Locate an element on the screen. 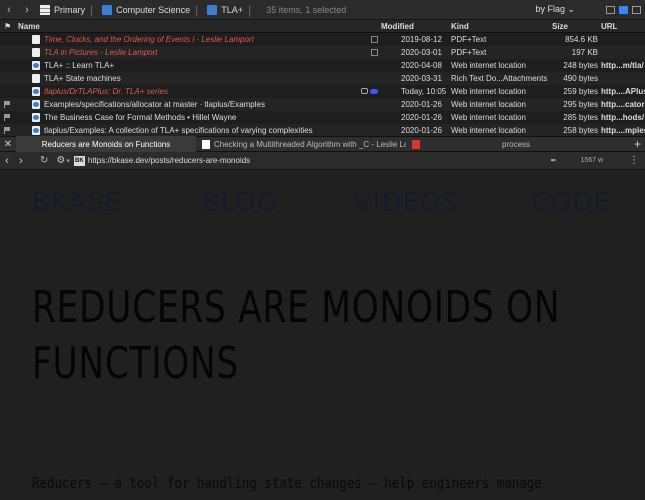 The image size is (645, 500). item-name: TLA+ :: Learn TLA+ is located at coordinates (79, 65).